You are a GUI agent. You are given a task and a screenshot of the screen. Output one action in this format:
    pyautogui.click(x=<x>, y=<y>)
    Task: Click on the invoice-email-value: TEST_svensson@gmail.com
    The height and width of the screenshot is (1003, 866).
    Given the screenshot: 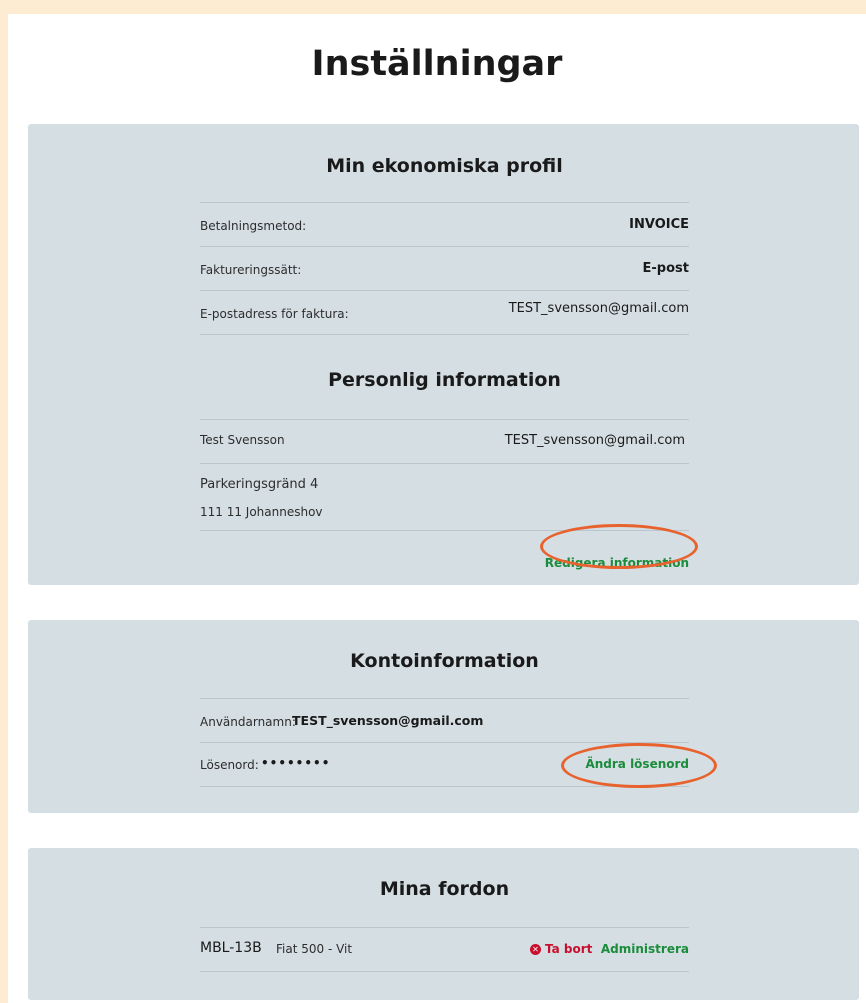 What is the action you would take?
    pyautogui.click(x=598, y=308)
    